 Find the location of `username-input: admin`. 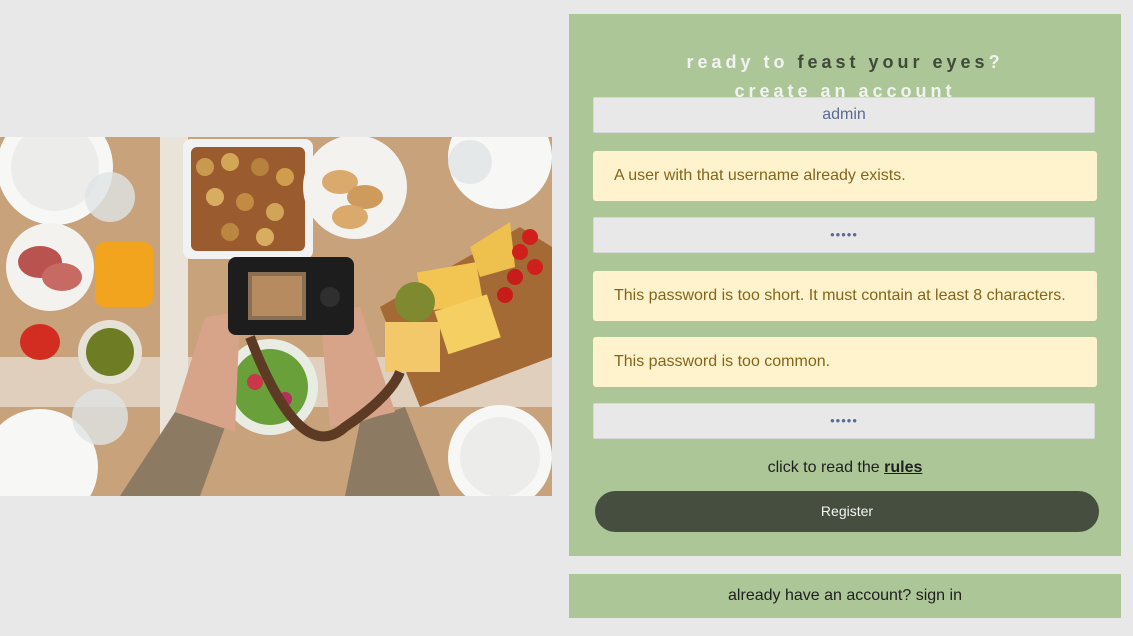

username-input: admin is located at coordinates (844, 115).